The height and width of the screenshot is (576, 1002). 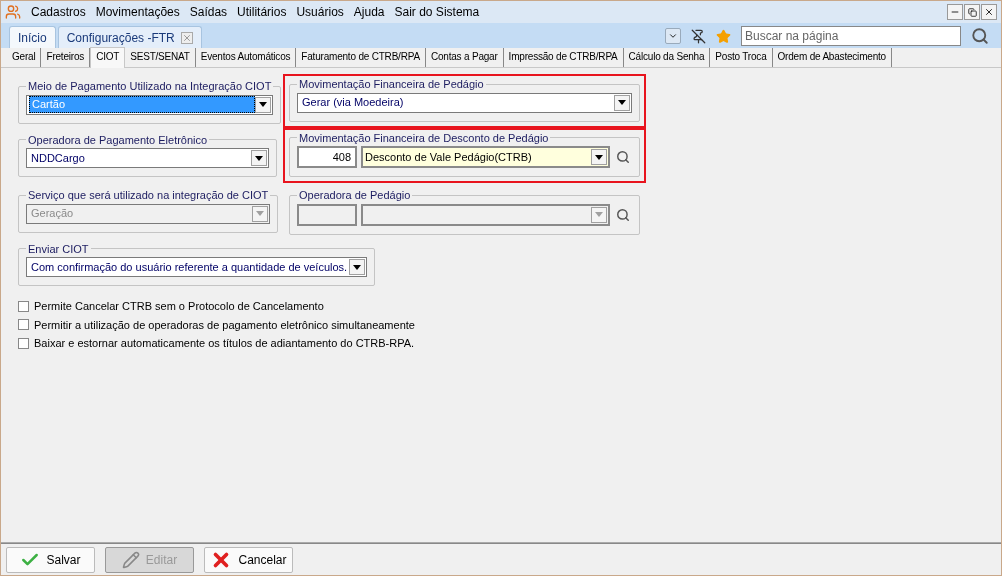 I want to click on page-tab: Início, so click(x=32, y=37).